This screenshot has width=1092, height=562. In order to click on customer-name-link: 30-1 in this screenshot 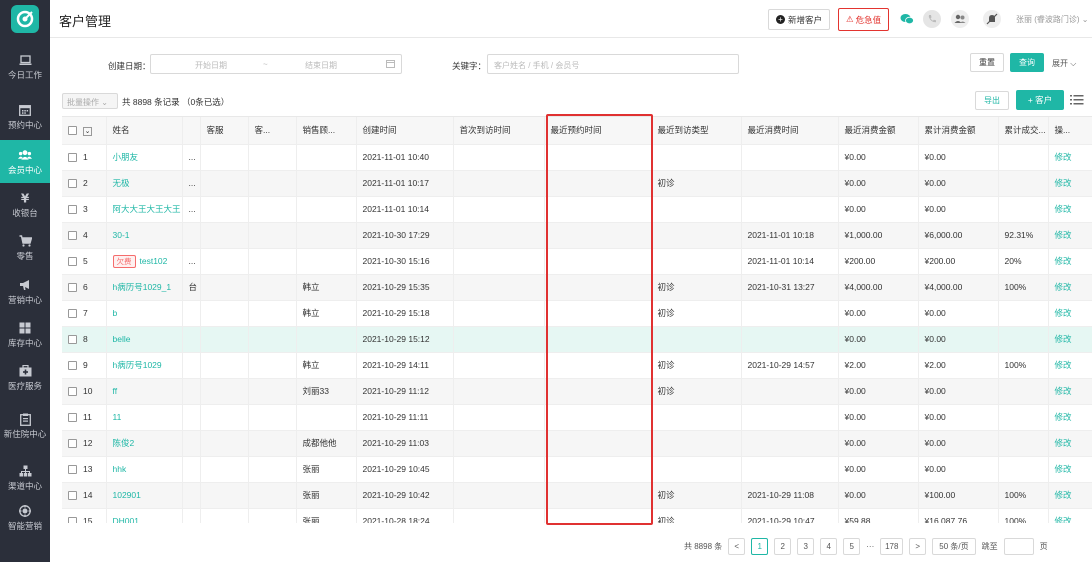, I will do `click(121, 235)`.